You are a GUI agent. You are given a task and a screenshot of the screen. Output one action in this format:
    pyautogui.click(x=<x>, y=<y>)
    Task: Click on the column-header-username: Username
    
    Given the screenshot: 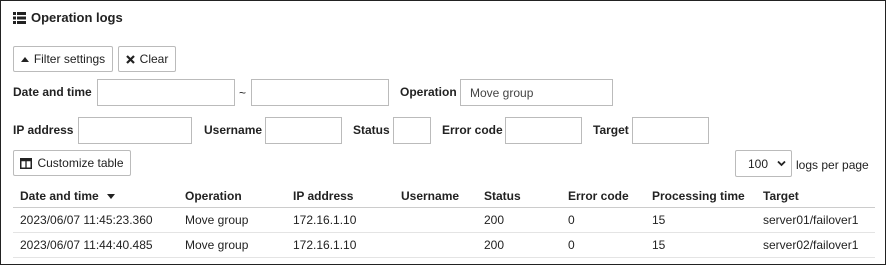 What is the action you would take?
    pyautogui.click(x=435, y=196)
    